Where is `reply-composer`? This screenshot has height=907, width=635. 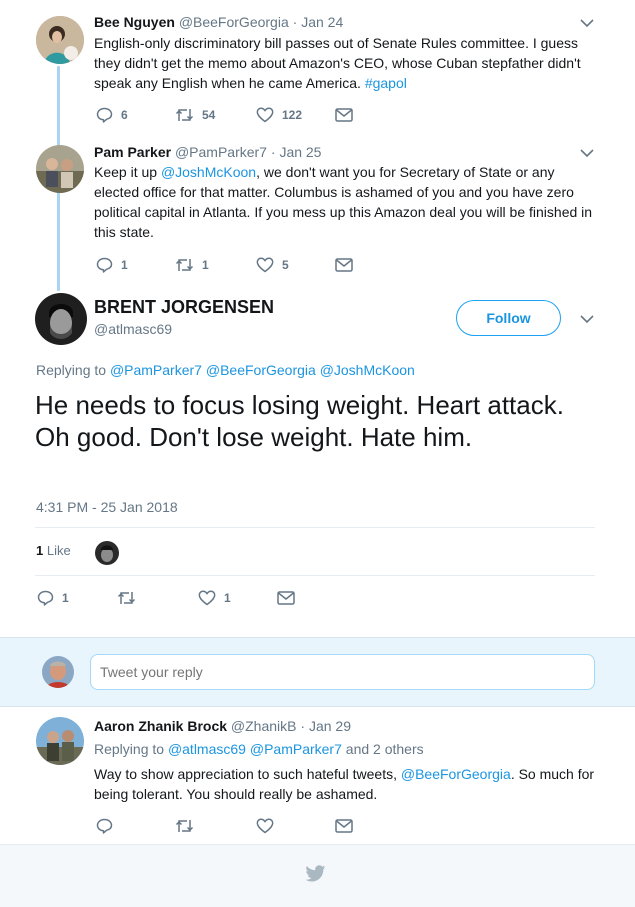
reply-composer is located at coordinates (317, 672).